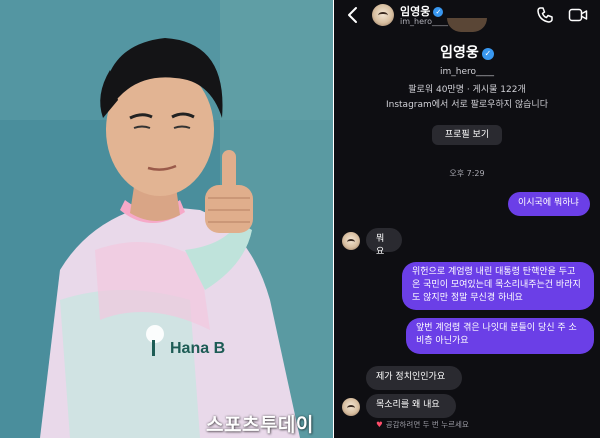  Describe the element at coordinates (379, 424) in the screenshot. I see `heart-icon: ♥` at that location.